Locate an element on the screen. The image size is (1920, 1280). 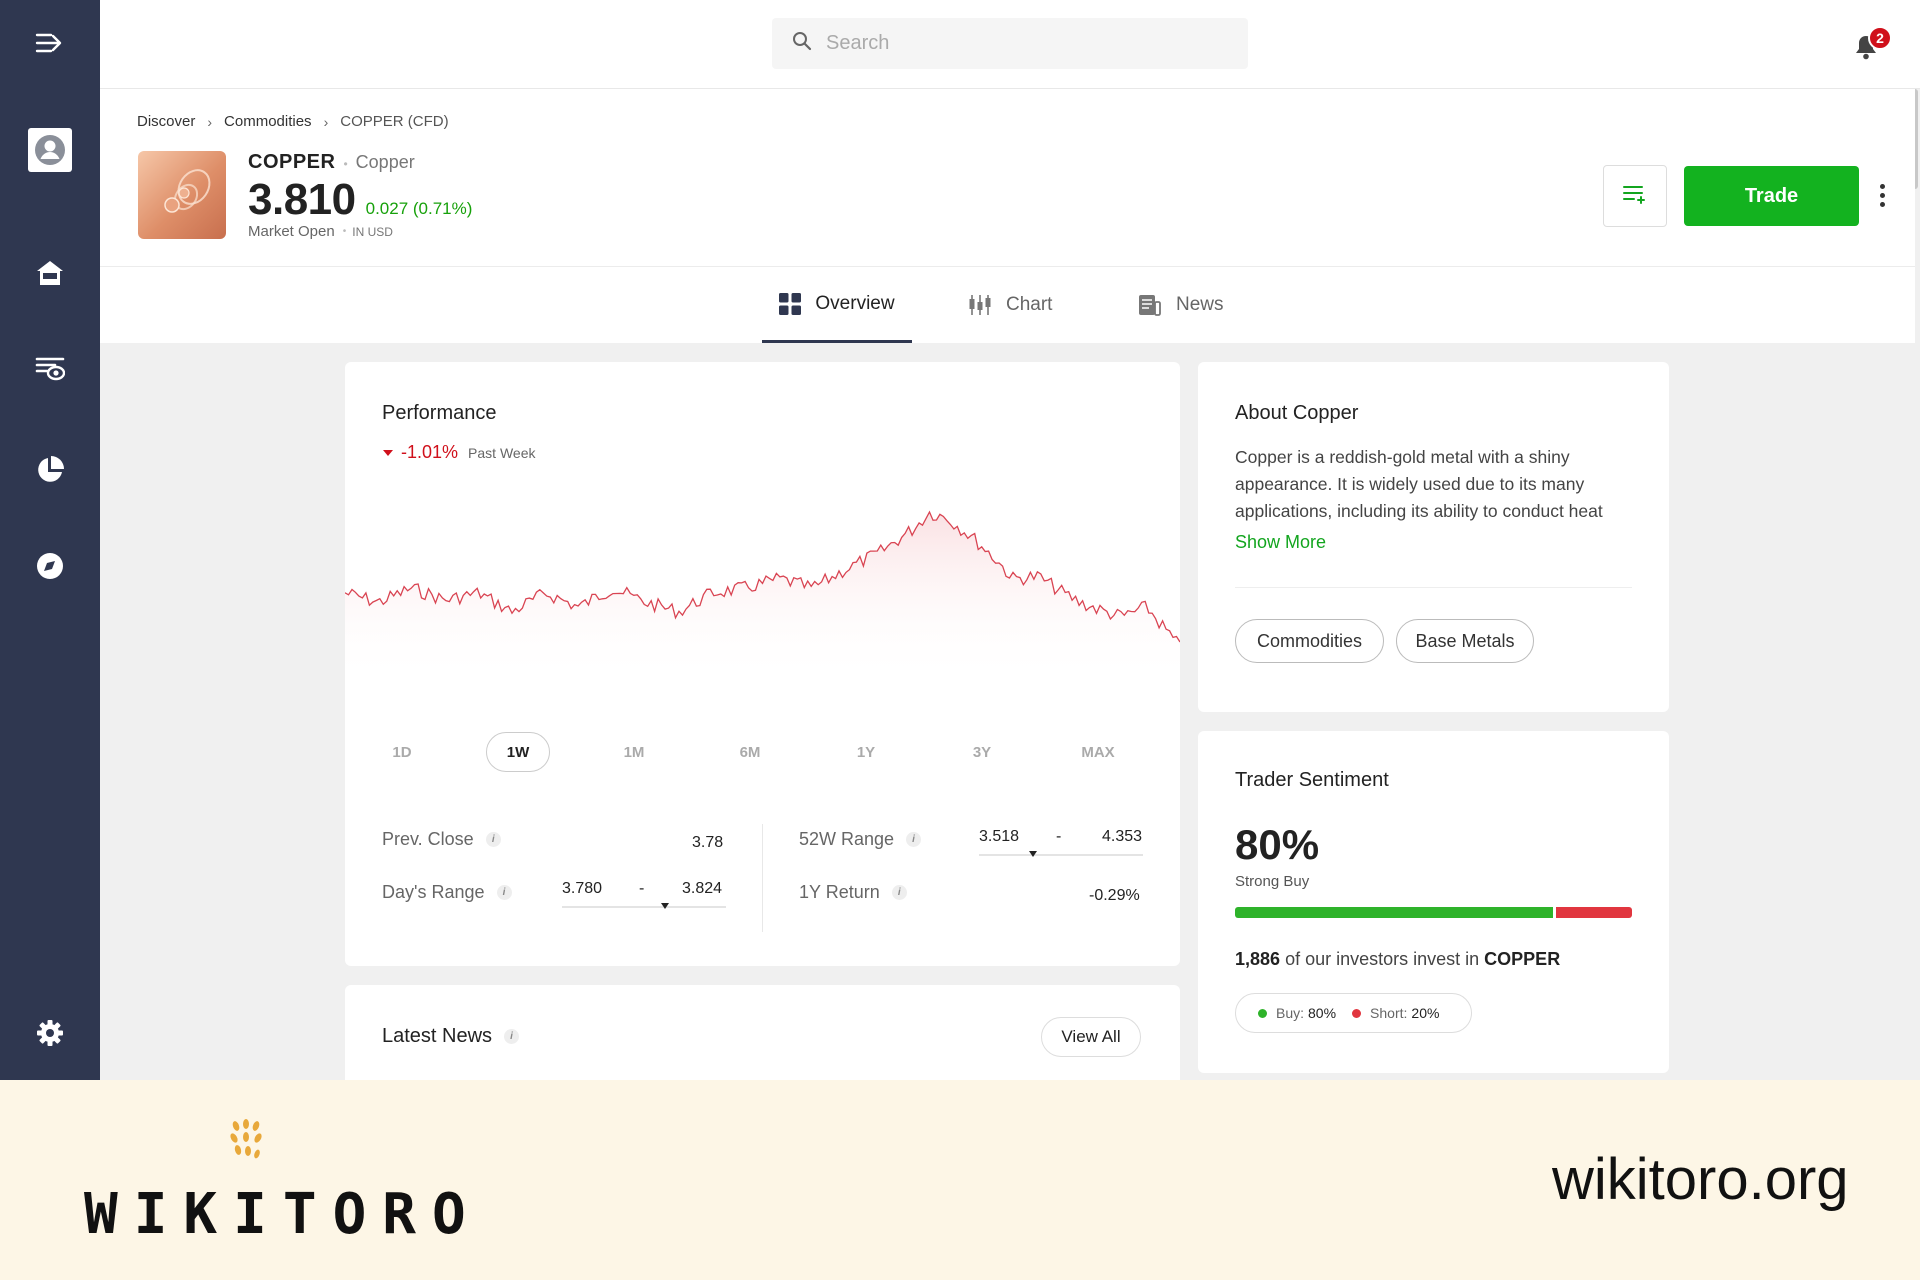
wikitoro-brand: WIKITORO is located at coordinates (283, 1214).